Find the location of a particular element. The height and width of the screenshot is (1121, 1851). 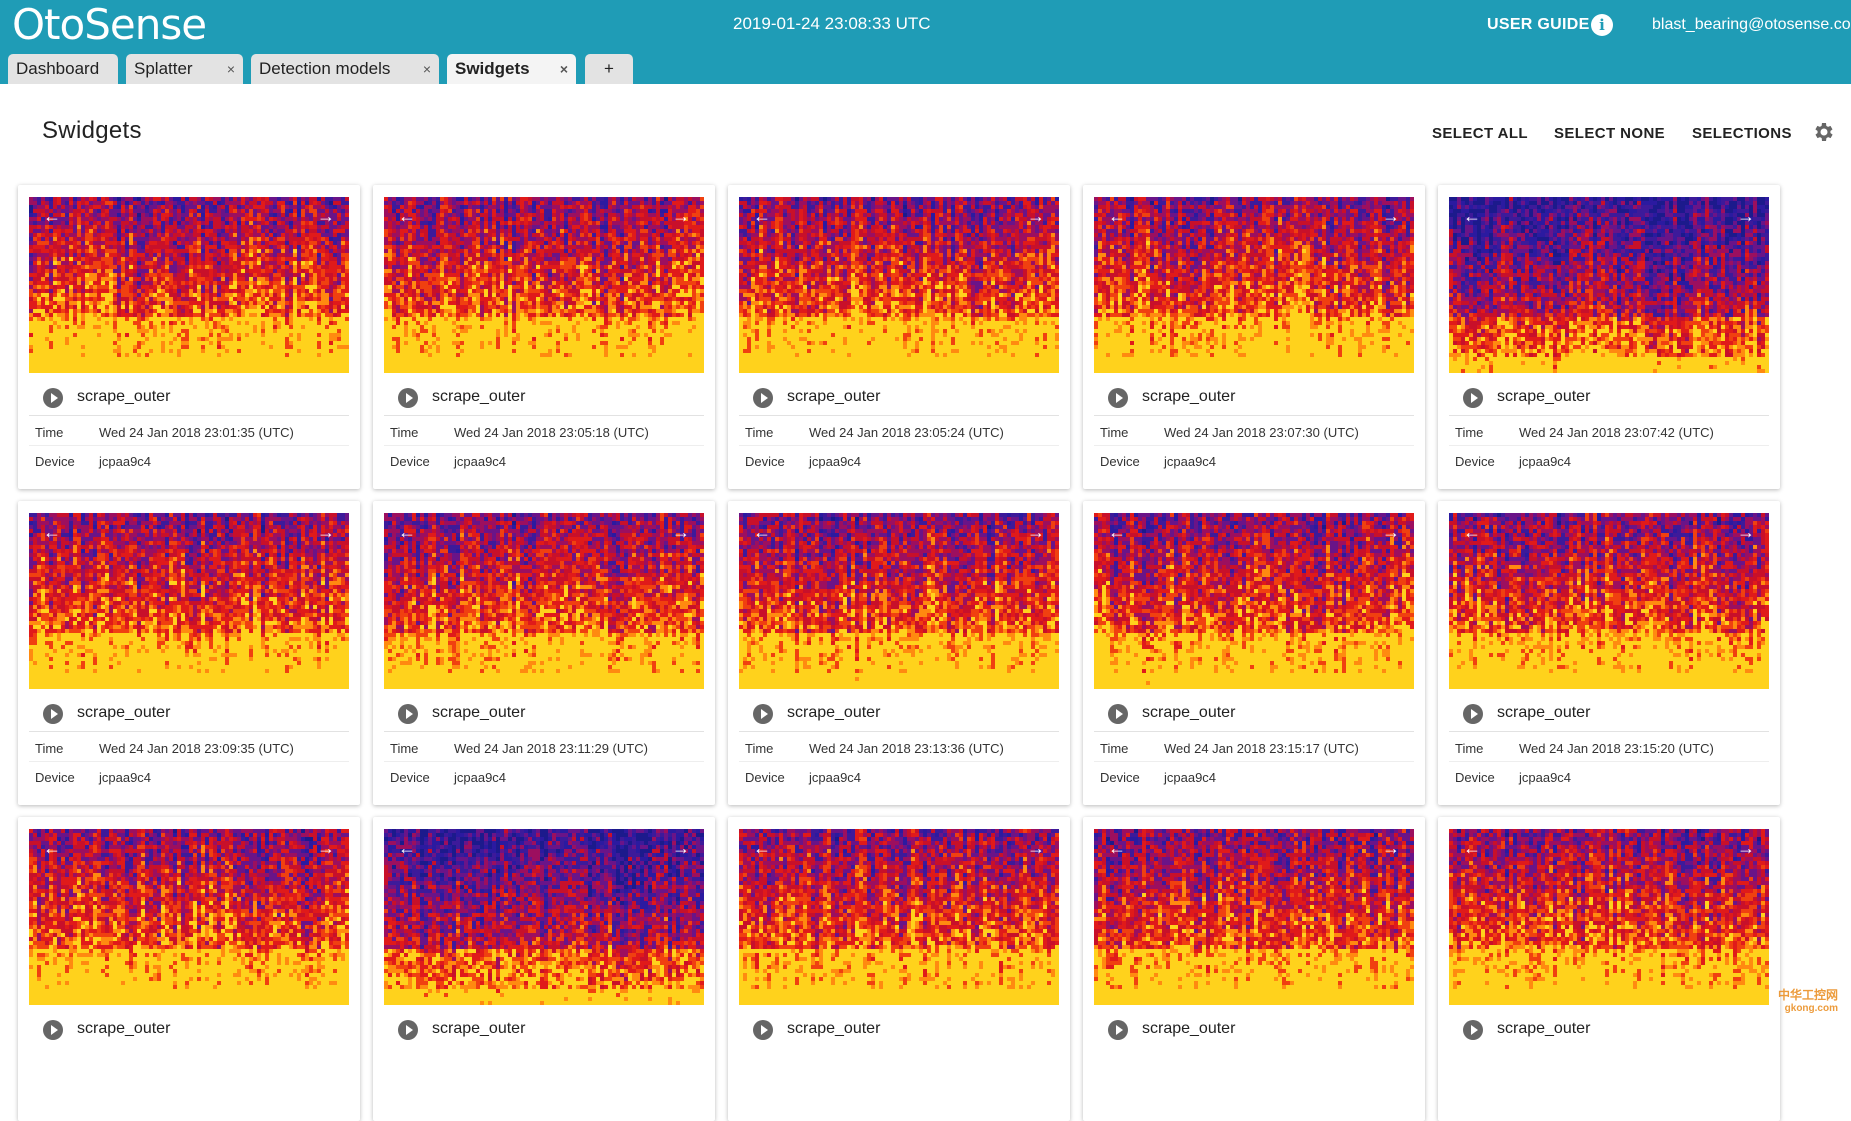

user-guide-link: USER GUIDE is located at coordinates (1538, 25).